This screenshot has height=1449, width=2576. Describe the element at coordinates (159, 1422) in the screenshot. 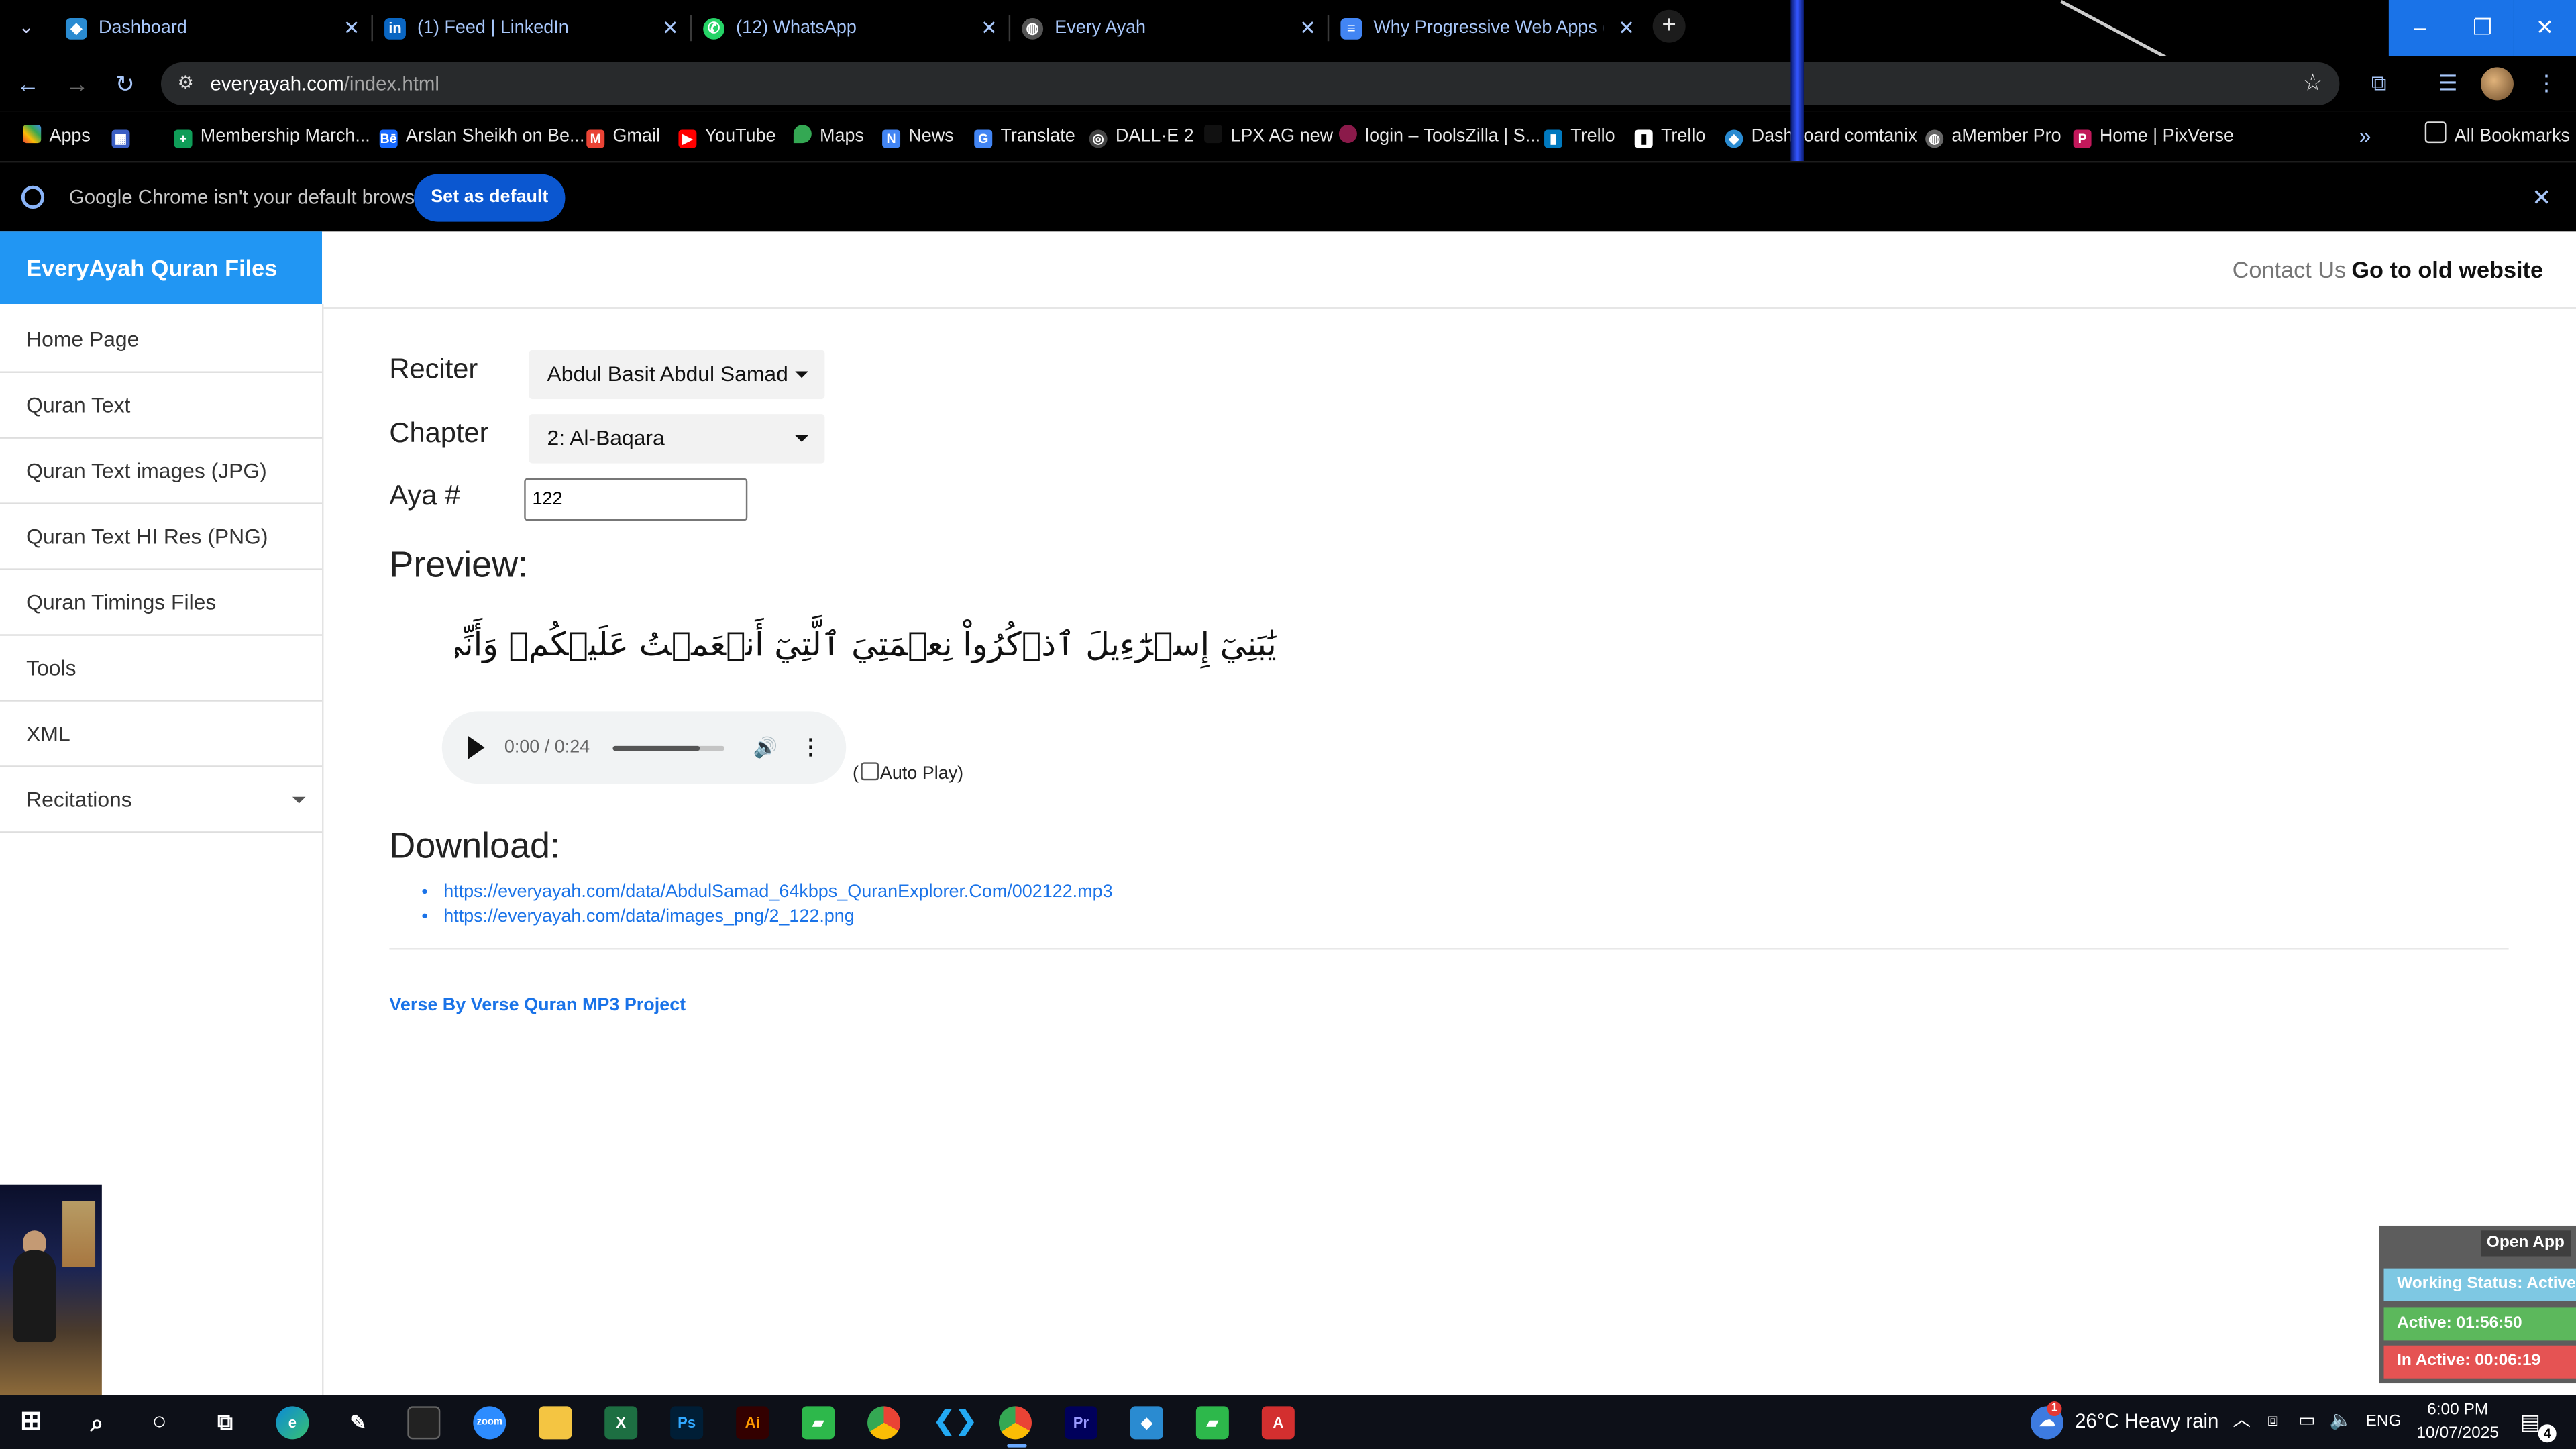

I see `cortana-icon: ○` at that location.